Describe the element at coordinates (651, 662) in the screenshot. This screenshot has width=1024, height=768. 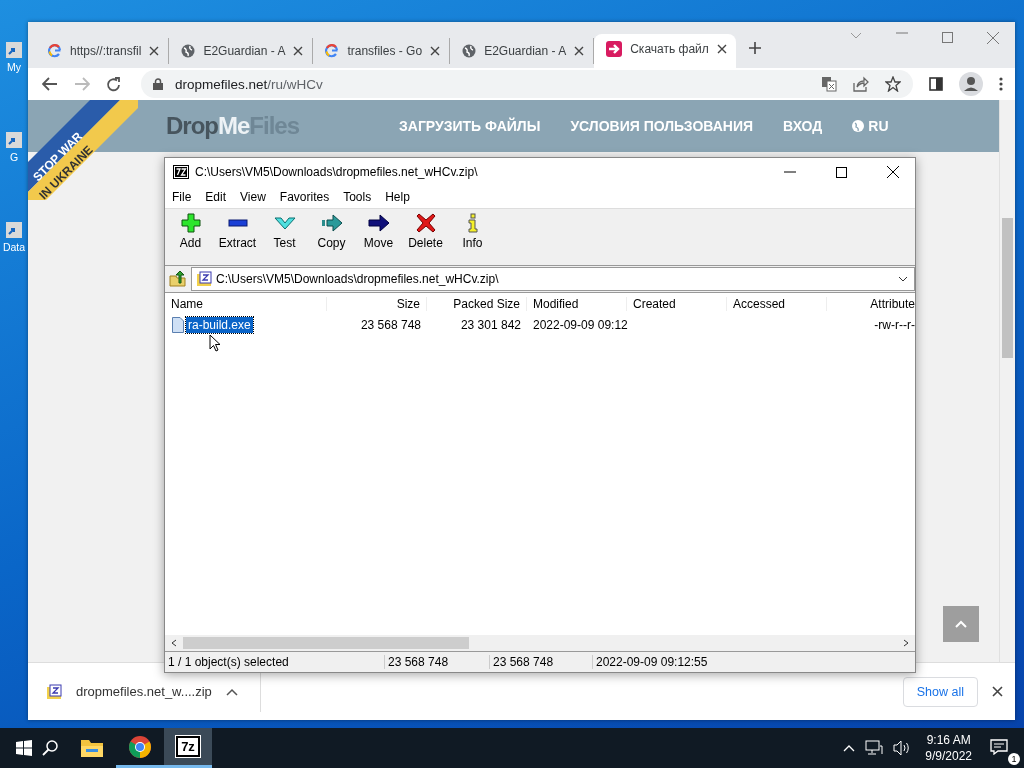
I see `status-text: 2022-09-09 09:12:55` at that location.